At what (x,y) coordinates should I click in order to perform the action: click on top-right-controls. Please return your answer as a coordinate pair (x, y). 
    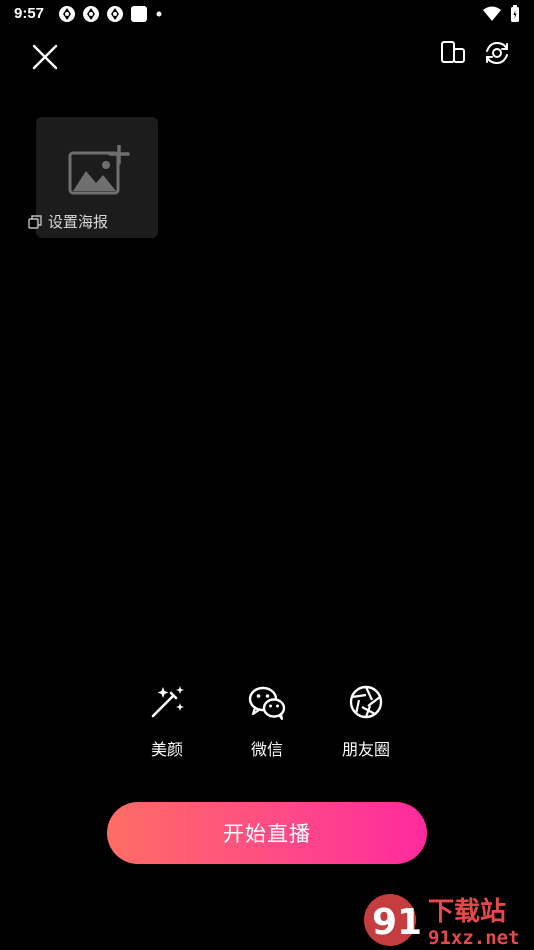
    Looking at the image, I should click on (475, 53).